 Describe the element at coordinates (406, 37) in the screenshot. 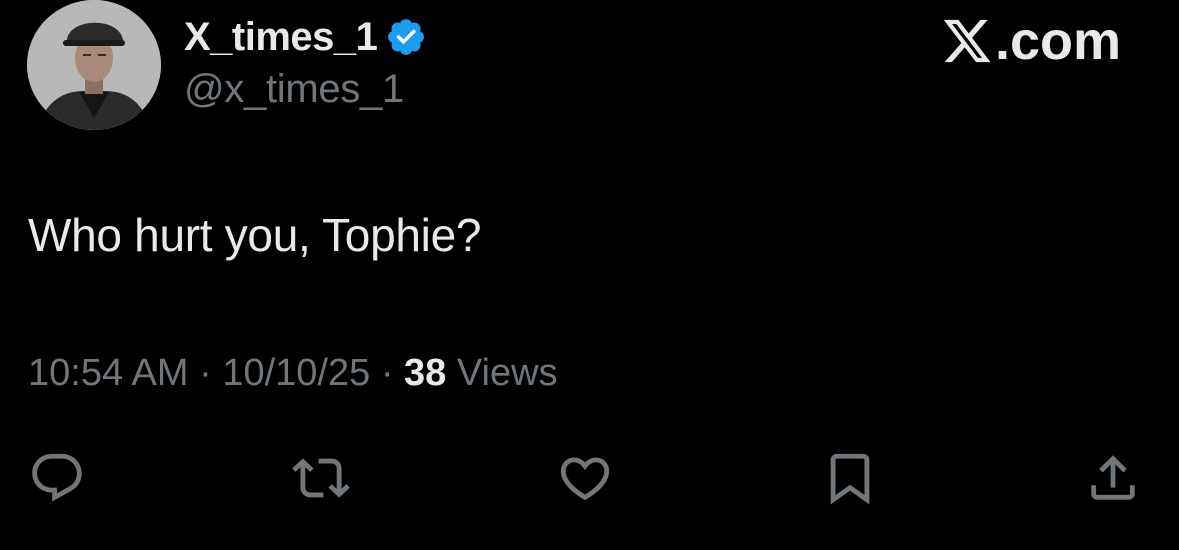

I see `verified-badge-icon` at that location.